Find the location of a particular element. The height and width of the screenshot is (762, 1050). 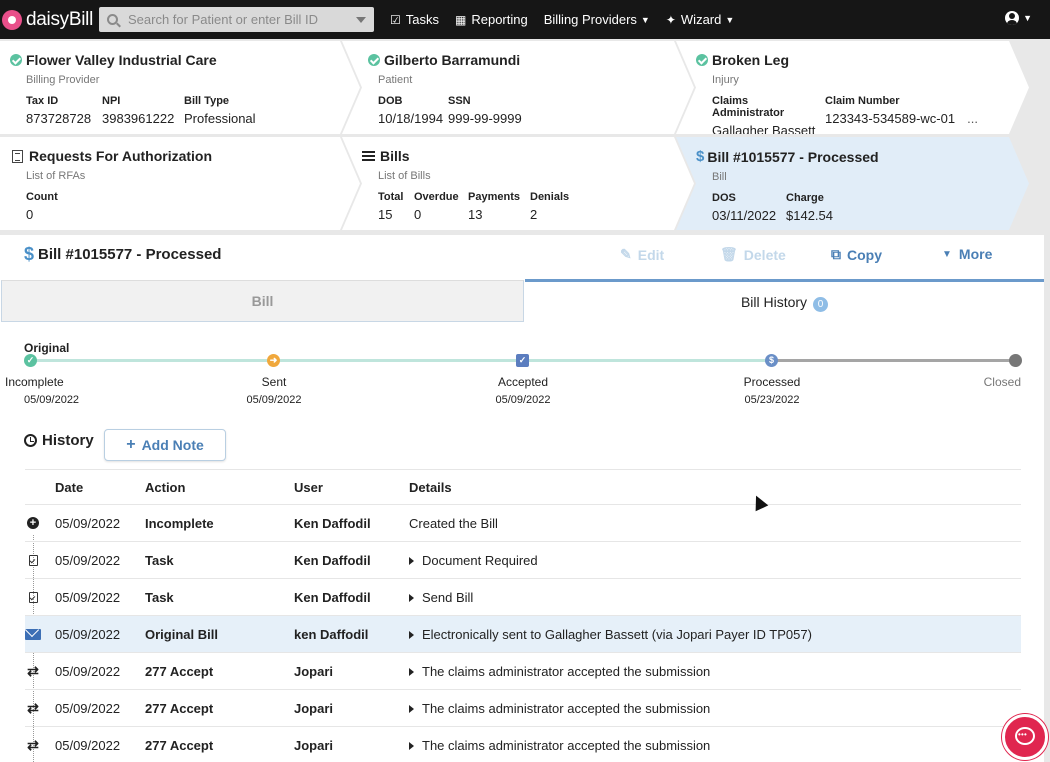

history-icon is located at coordinates (30, 440).